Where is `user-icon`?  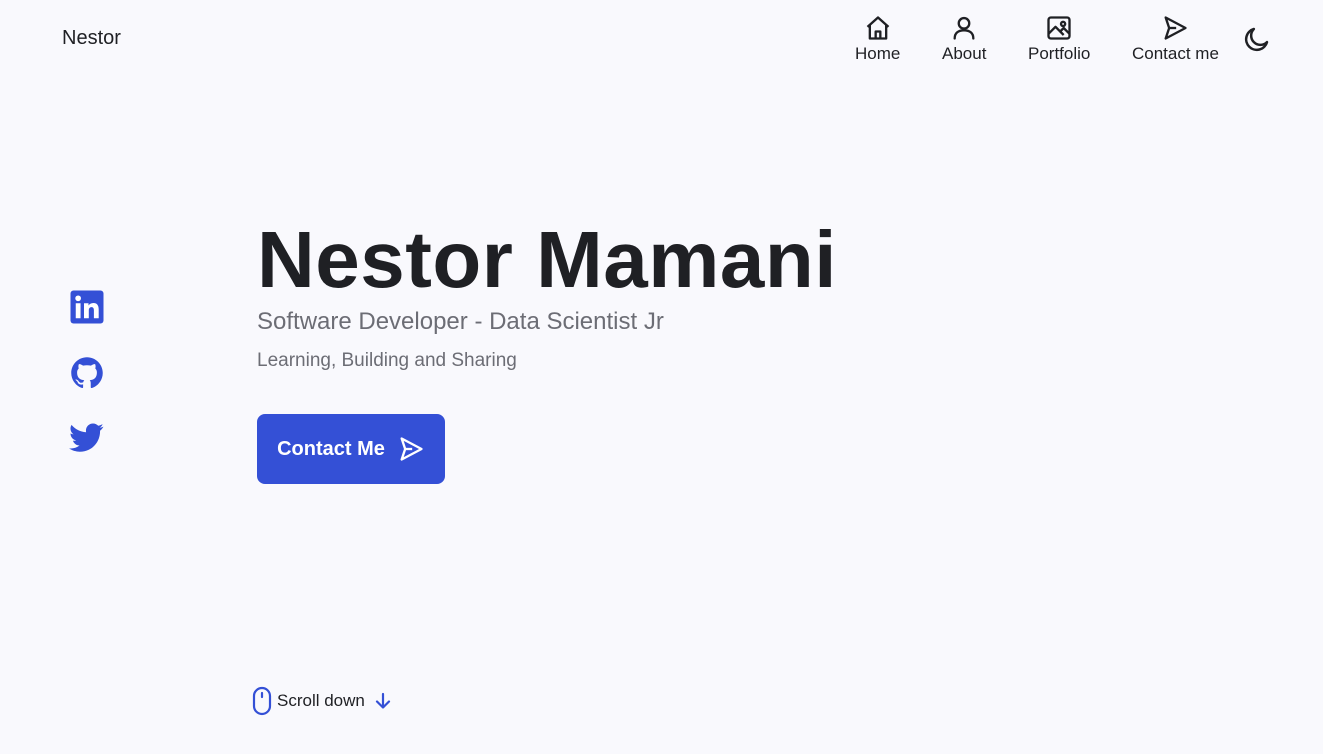 user-icon is located at coordinates (964, 28).